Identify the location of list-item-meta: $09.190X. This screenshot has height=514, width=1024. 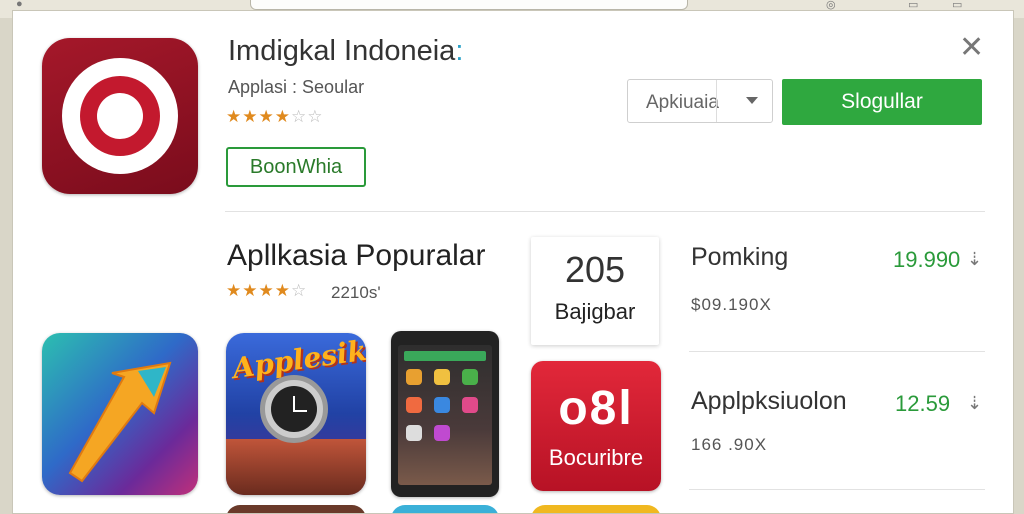
(731, 304).